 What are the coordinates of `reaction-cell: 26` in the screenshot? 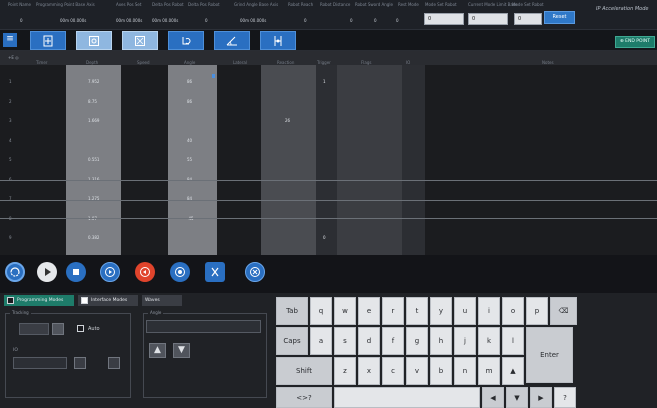 It's located at (288, 120).